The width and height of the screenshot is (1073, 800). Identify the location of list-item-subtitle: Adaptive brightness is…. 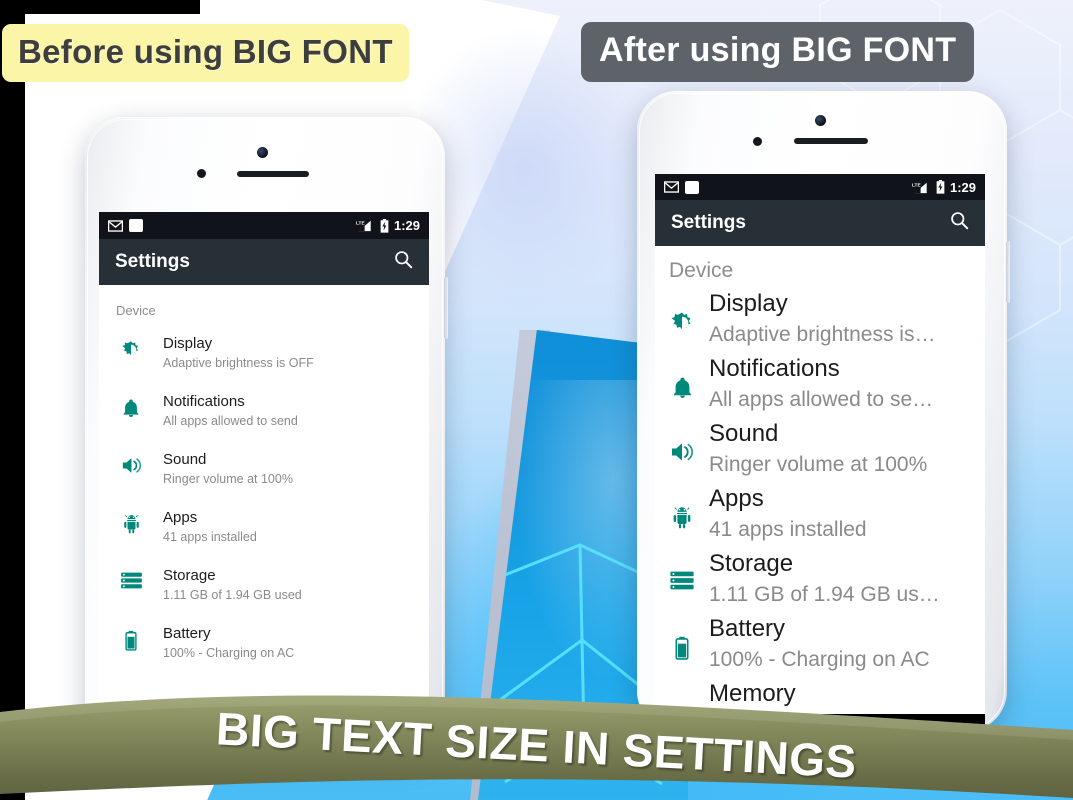
(822, 334).